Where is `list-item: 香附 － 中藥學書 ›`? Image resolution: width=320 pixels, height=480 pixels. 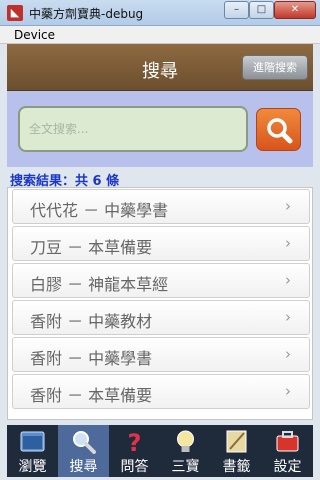
list-item: 香附 － 中藥學書 › is located at coordinates (161, 354).